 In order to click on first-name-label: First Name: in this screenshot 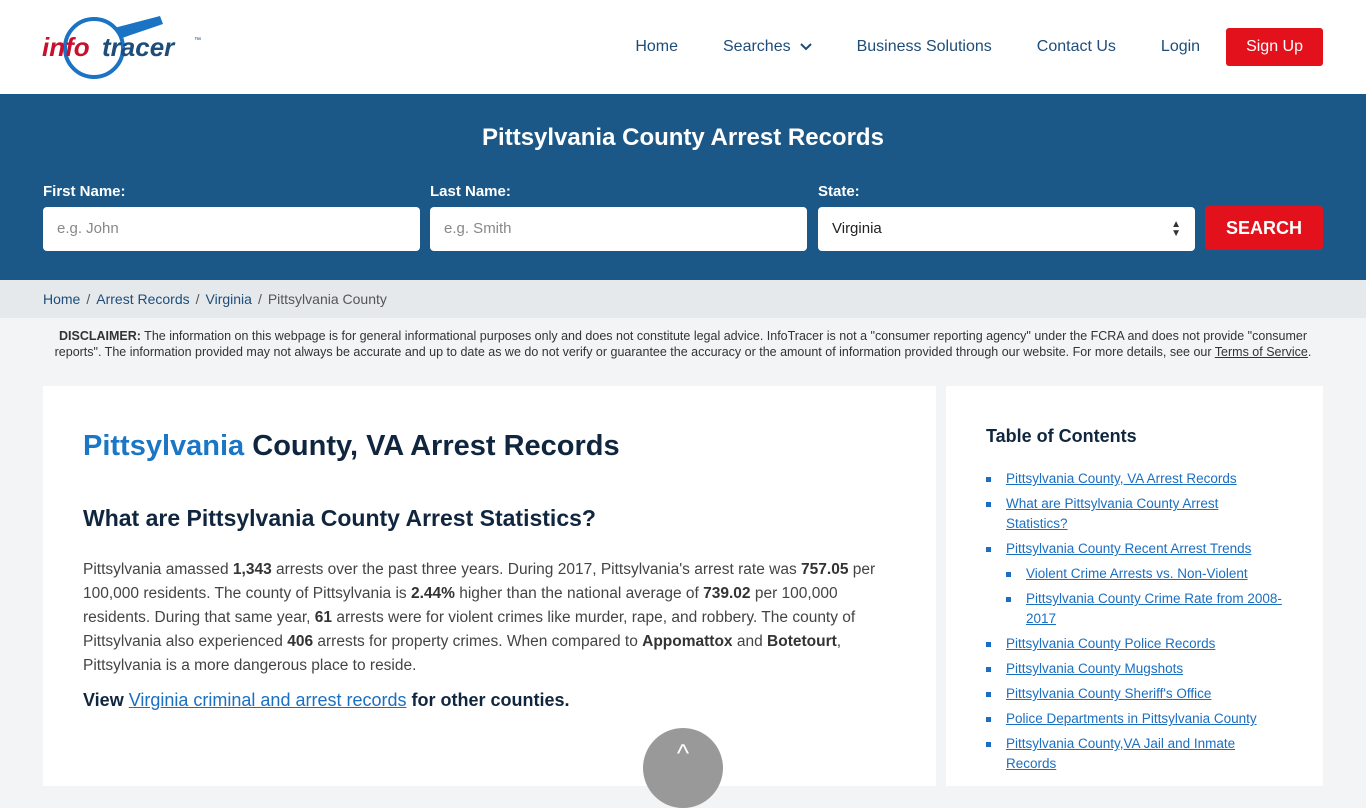, I will do `click(84, 191)`.